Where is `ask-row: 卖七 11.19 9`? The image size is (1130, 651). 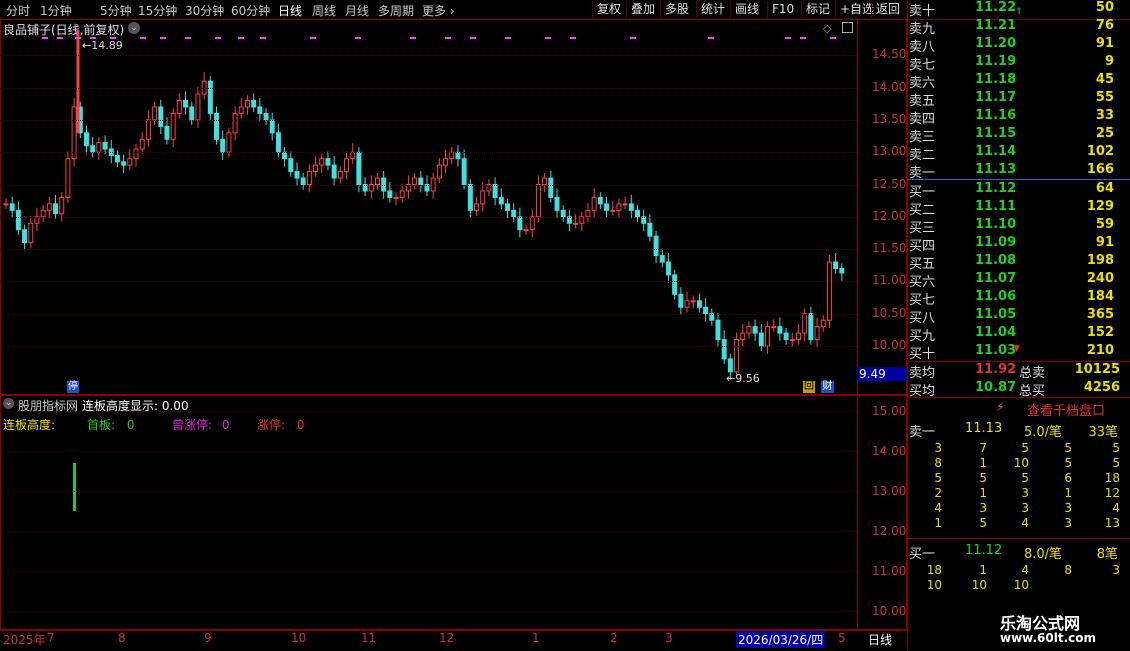
ask-row: 卖七 11.19 9 is located at coordinates (1019, 63).